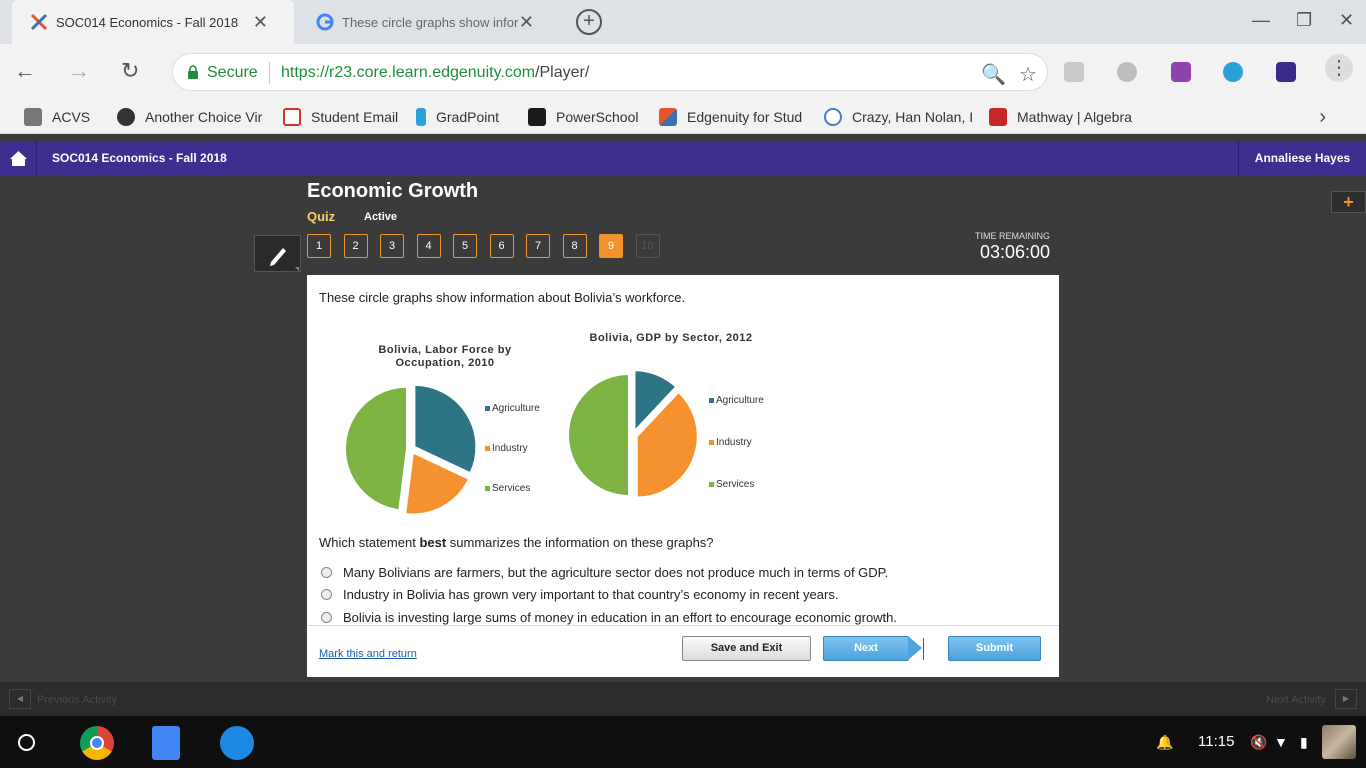  Describe the element at coordinates (574, 246) in the screenshot. I see `question-number-button: 8` at that location.